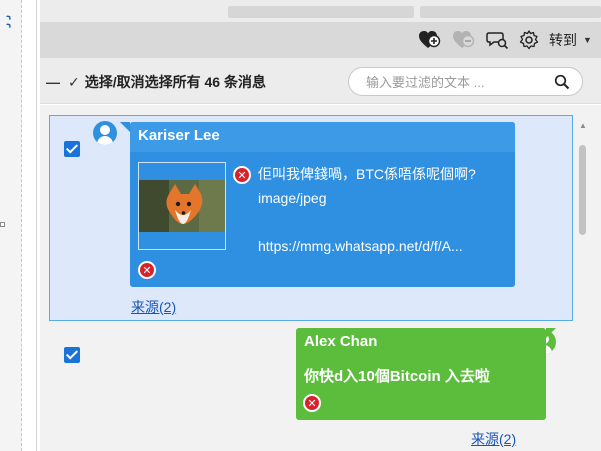  What do you see at coordinates (583, 125) in the screenshot?
I see `scroll-up-arrow-icon: ▲` at bounding box center [583, 125].